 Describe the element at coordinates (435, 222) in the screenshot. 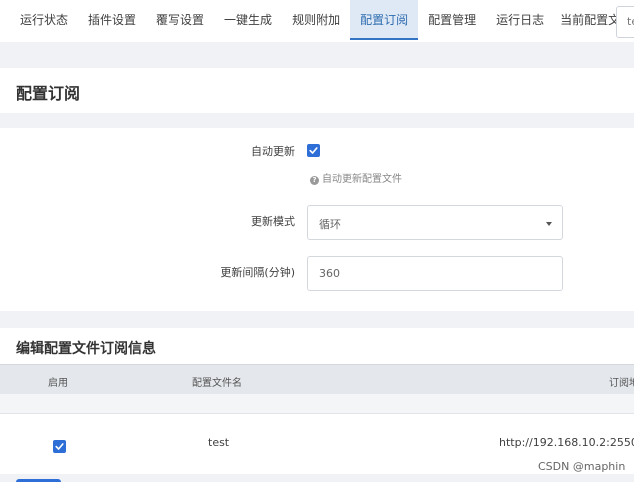

I see `update-mode-select: 循环` at that location.